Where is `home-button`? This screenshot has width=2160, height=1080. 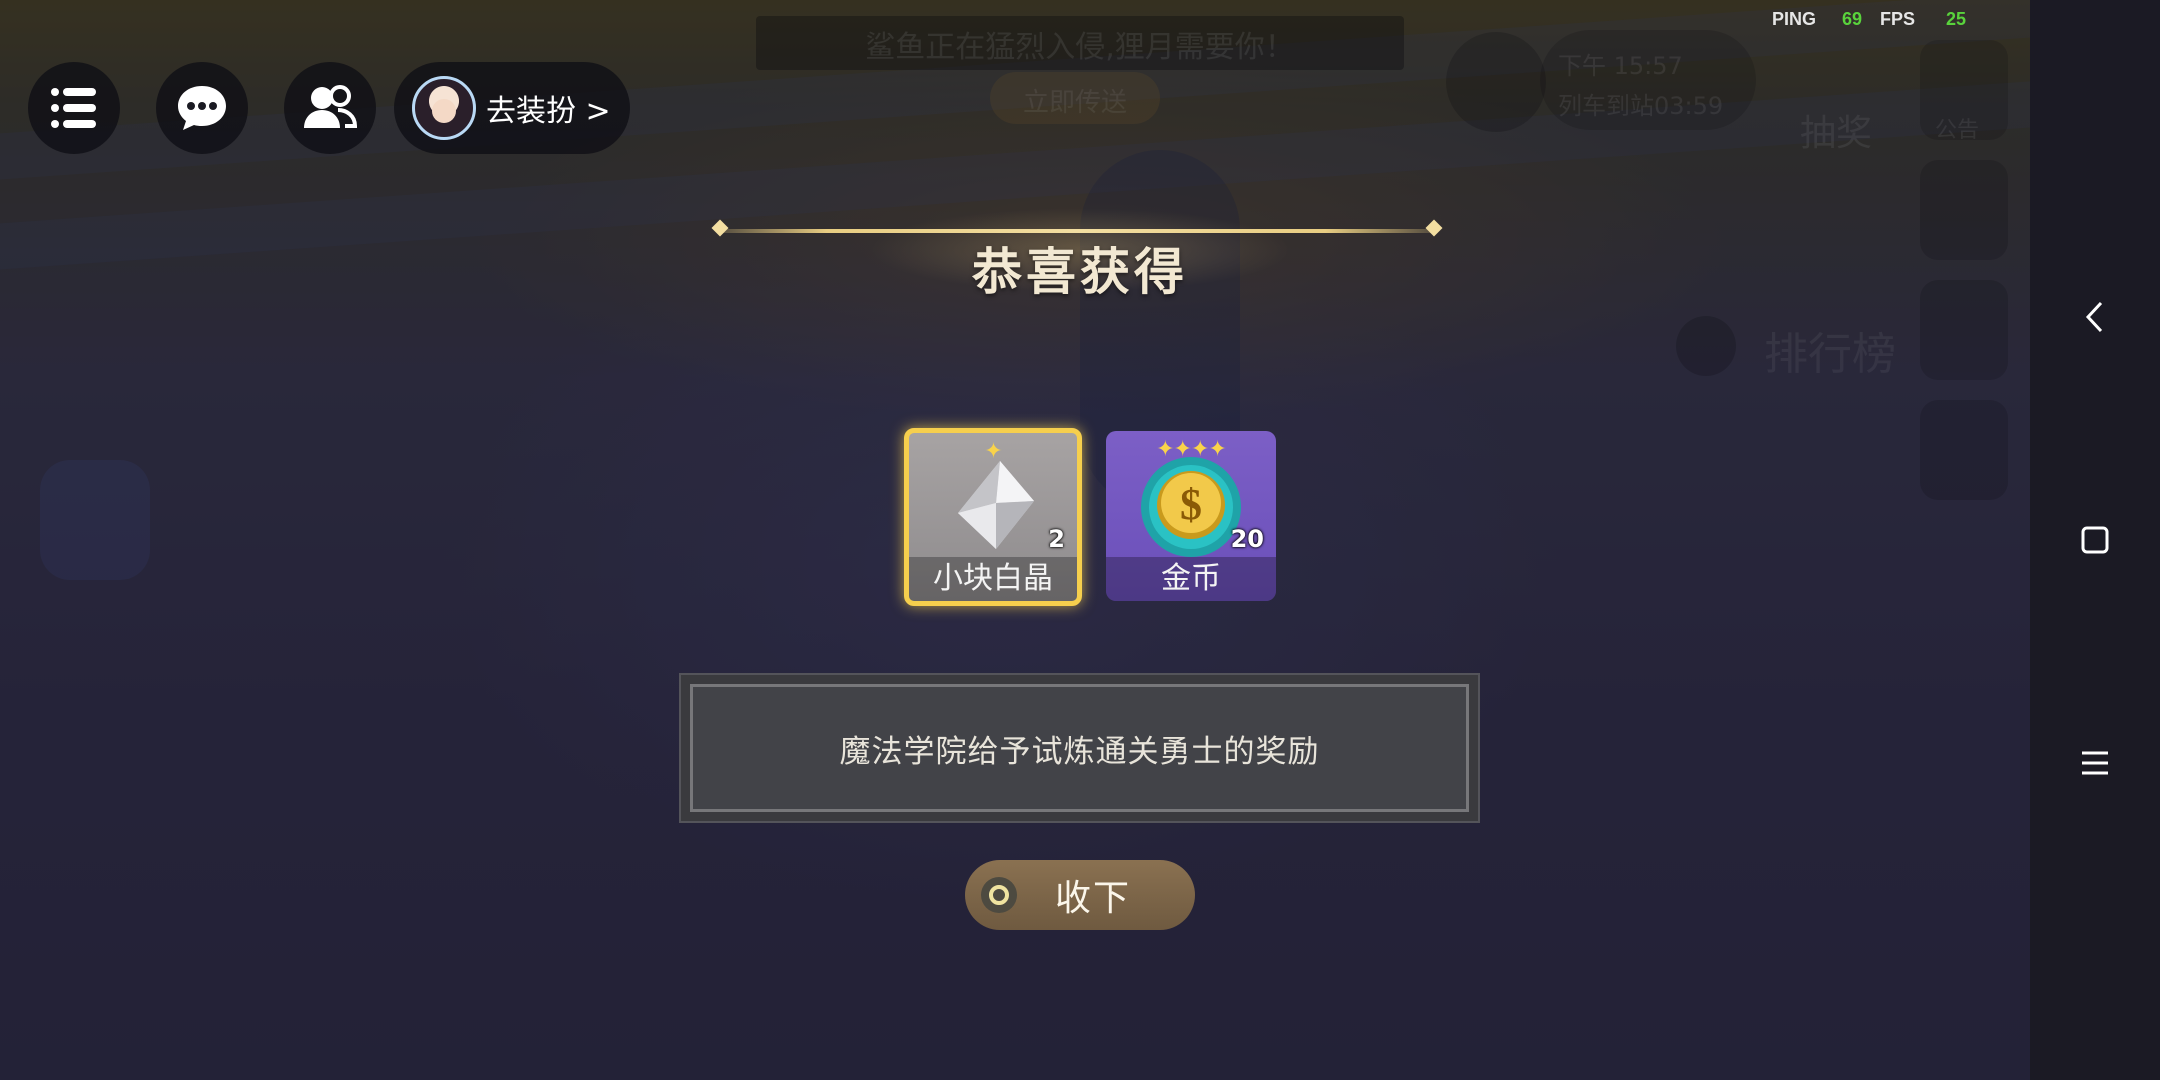
home-button is located at coordinates (2095, 540).